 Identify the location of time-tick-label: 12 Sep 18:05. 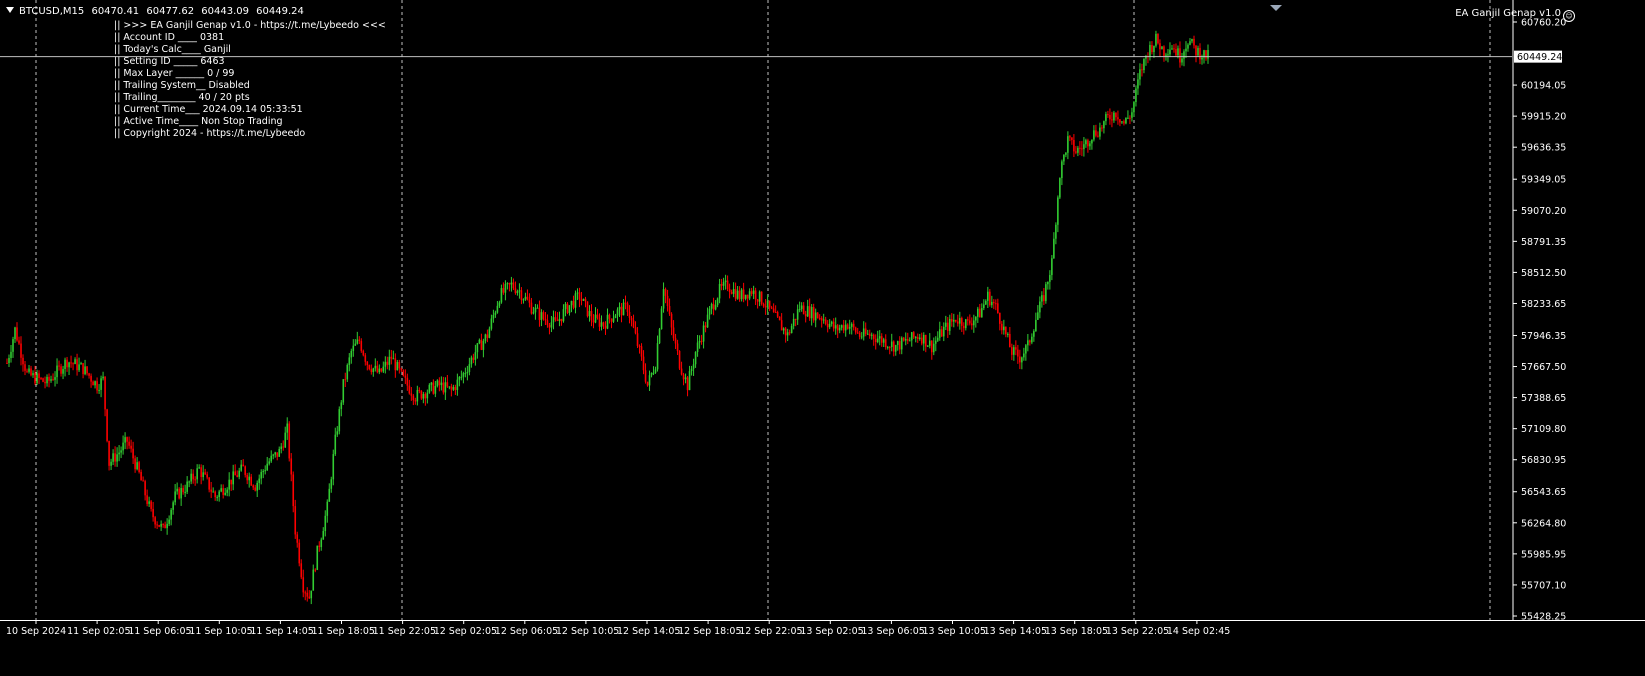
(709, 631).